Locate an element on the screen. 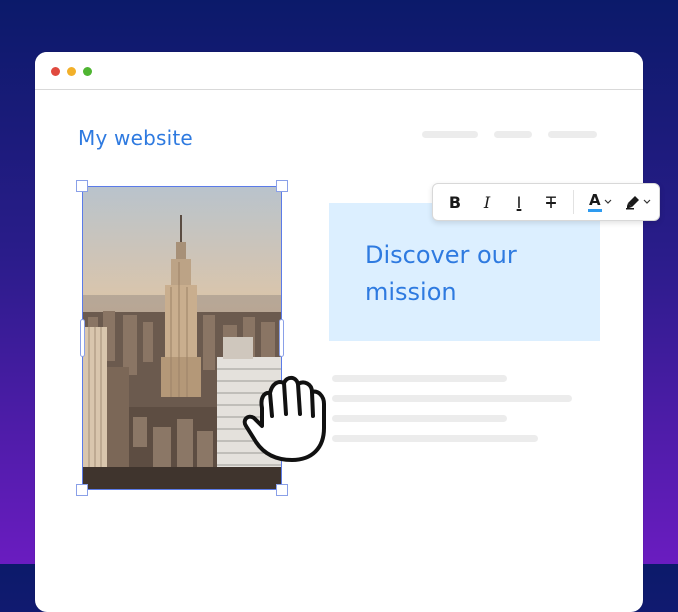  resize-handle-bottom-right is located at coordinates (282, 490).